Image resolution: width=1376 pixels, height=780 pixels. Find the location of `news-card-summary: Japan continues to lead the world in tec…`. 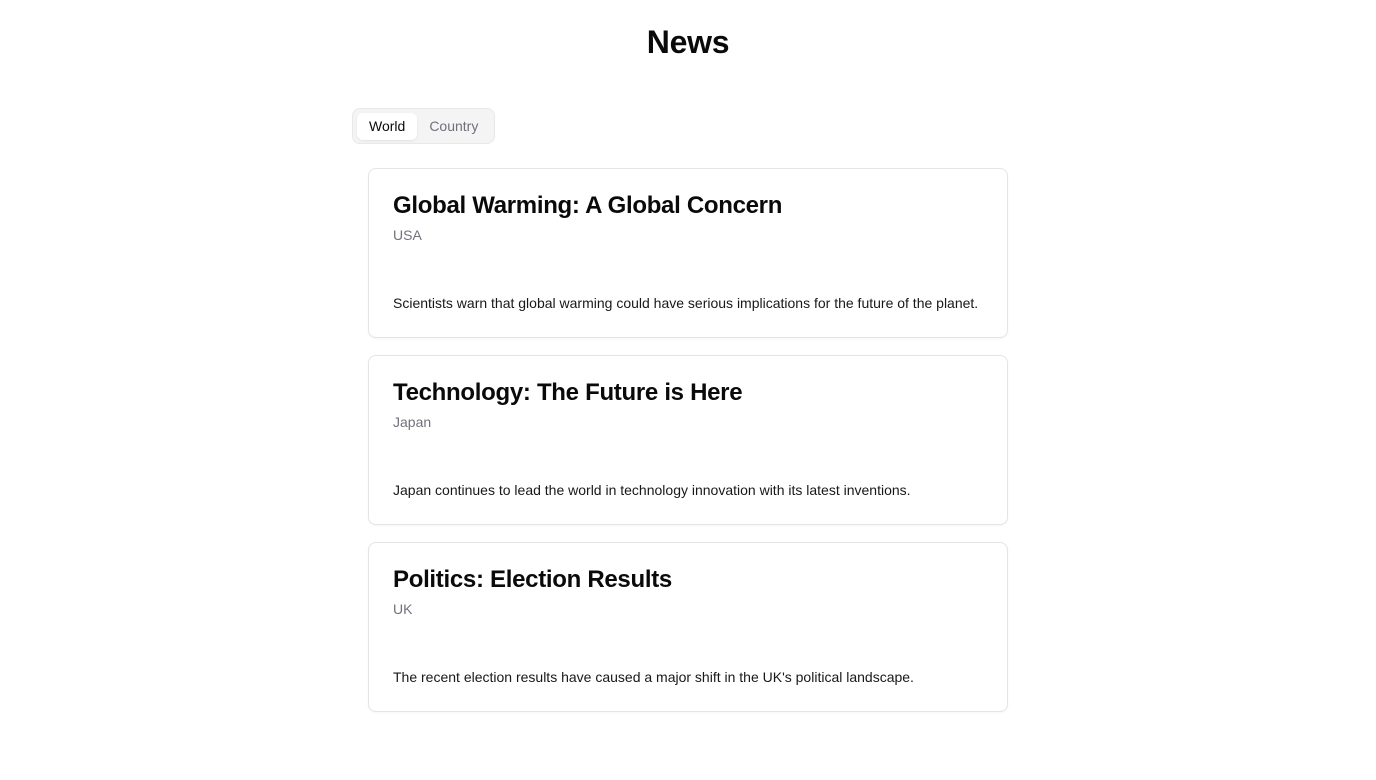

news-card-summary: Japan continues to lead the world in tec… is located at coordinates (652, 490).